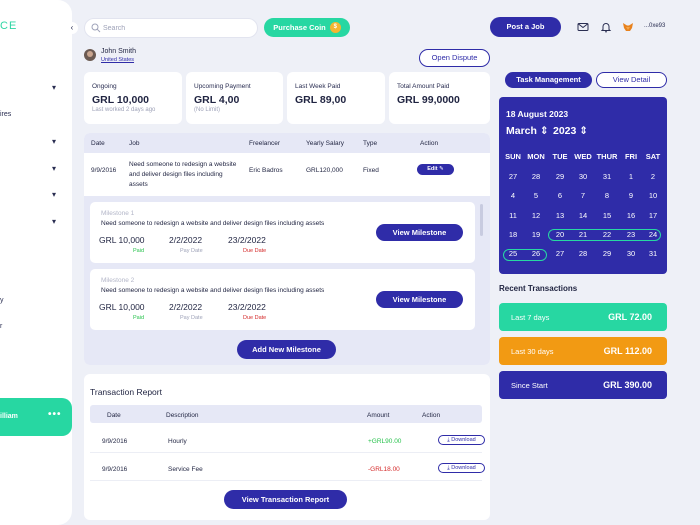 The image size is (700, 525). Describe the element at coordinates (653, 215) in the screenshot. I see `calendar-day: 17` at that location.